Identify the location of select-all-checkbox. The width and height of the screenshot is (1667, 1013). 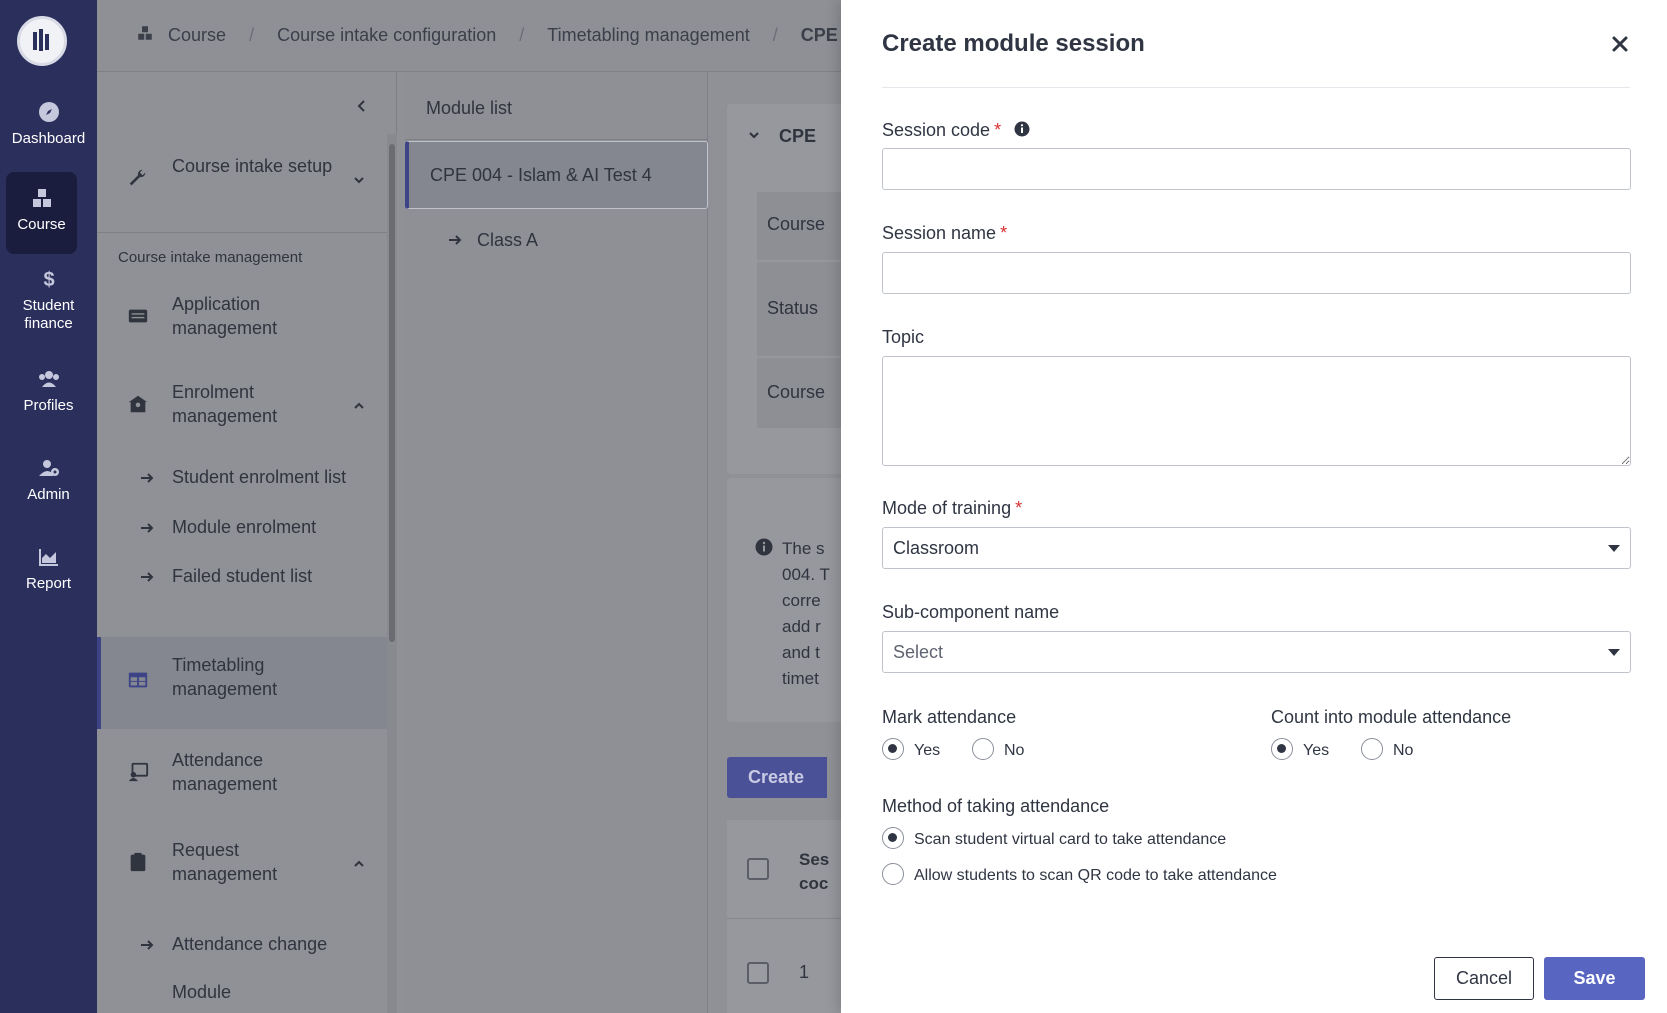
(758, 869).